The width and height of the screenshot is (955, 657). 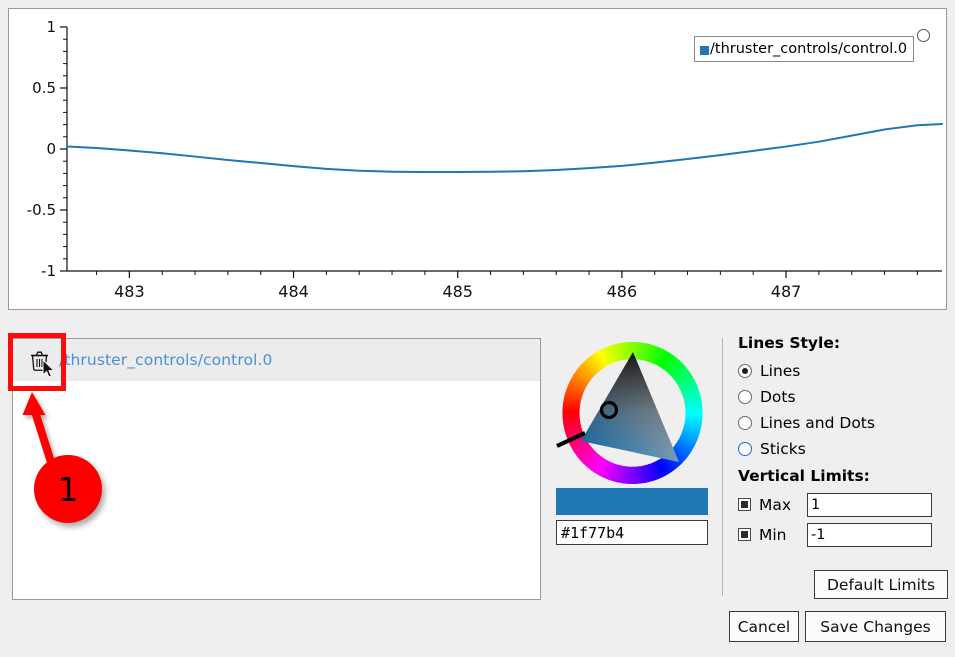 What do you see at coordinates (457, 291) in the screenshot?
I see `svg-text: 485` at bounding box center [457, 291].